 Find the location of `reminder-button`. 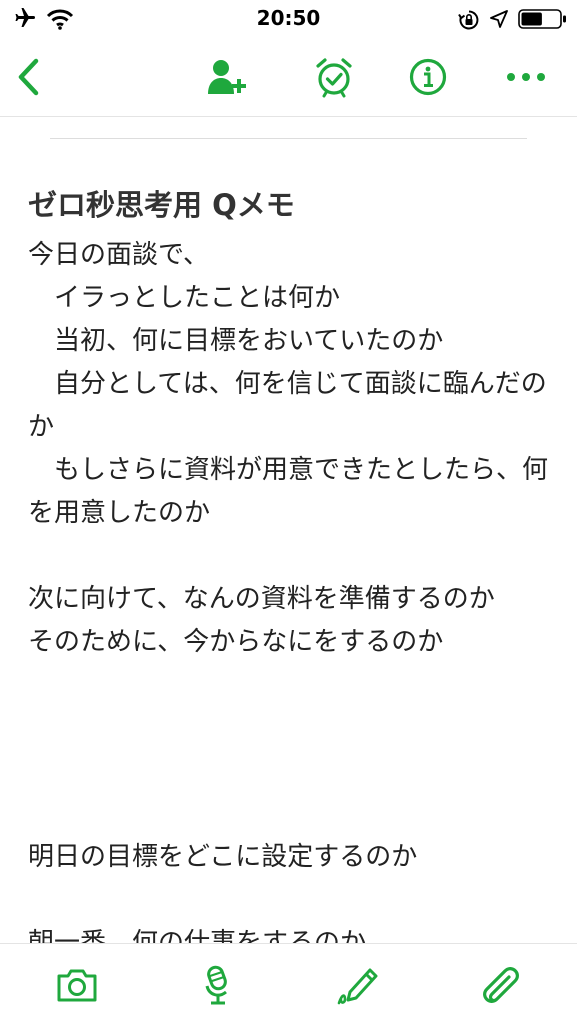

reminder-button is located at coordinates (334, 77).